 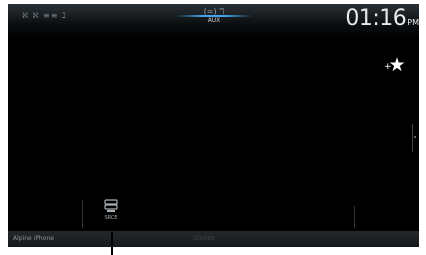 I want to click on source-tab-highlight, so click(x=214, y=16).